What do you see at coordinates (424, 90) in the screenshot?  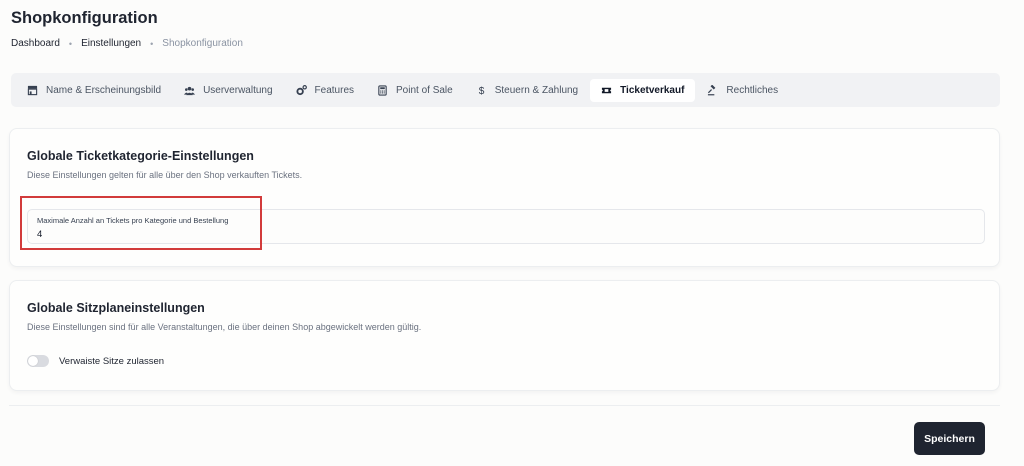 I see `tab-label: Point of Sale` at bounding box center [424, 90].